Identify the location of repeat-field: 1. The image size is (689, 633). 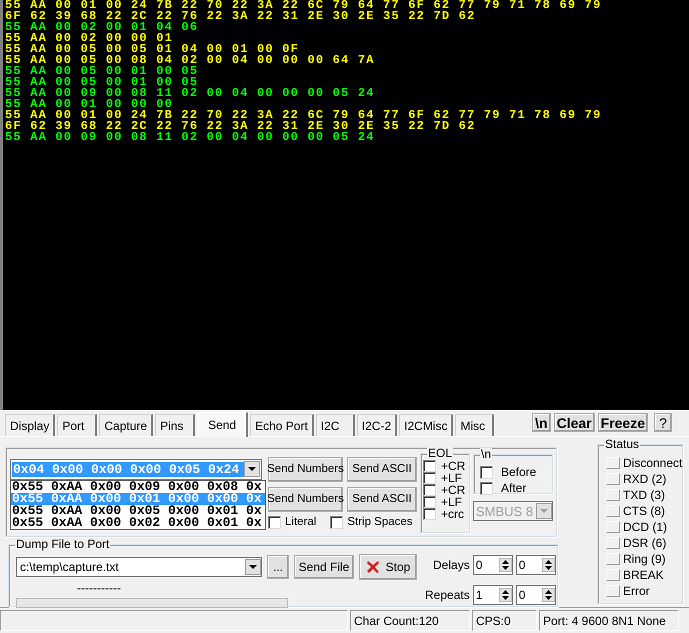
(492, 595).